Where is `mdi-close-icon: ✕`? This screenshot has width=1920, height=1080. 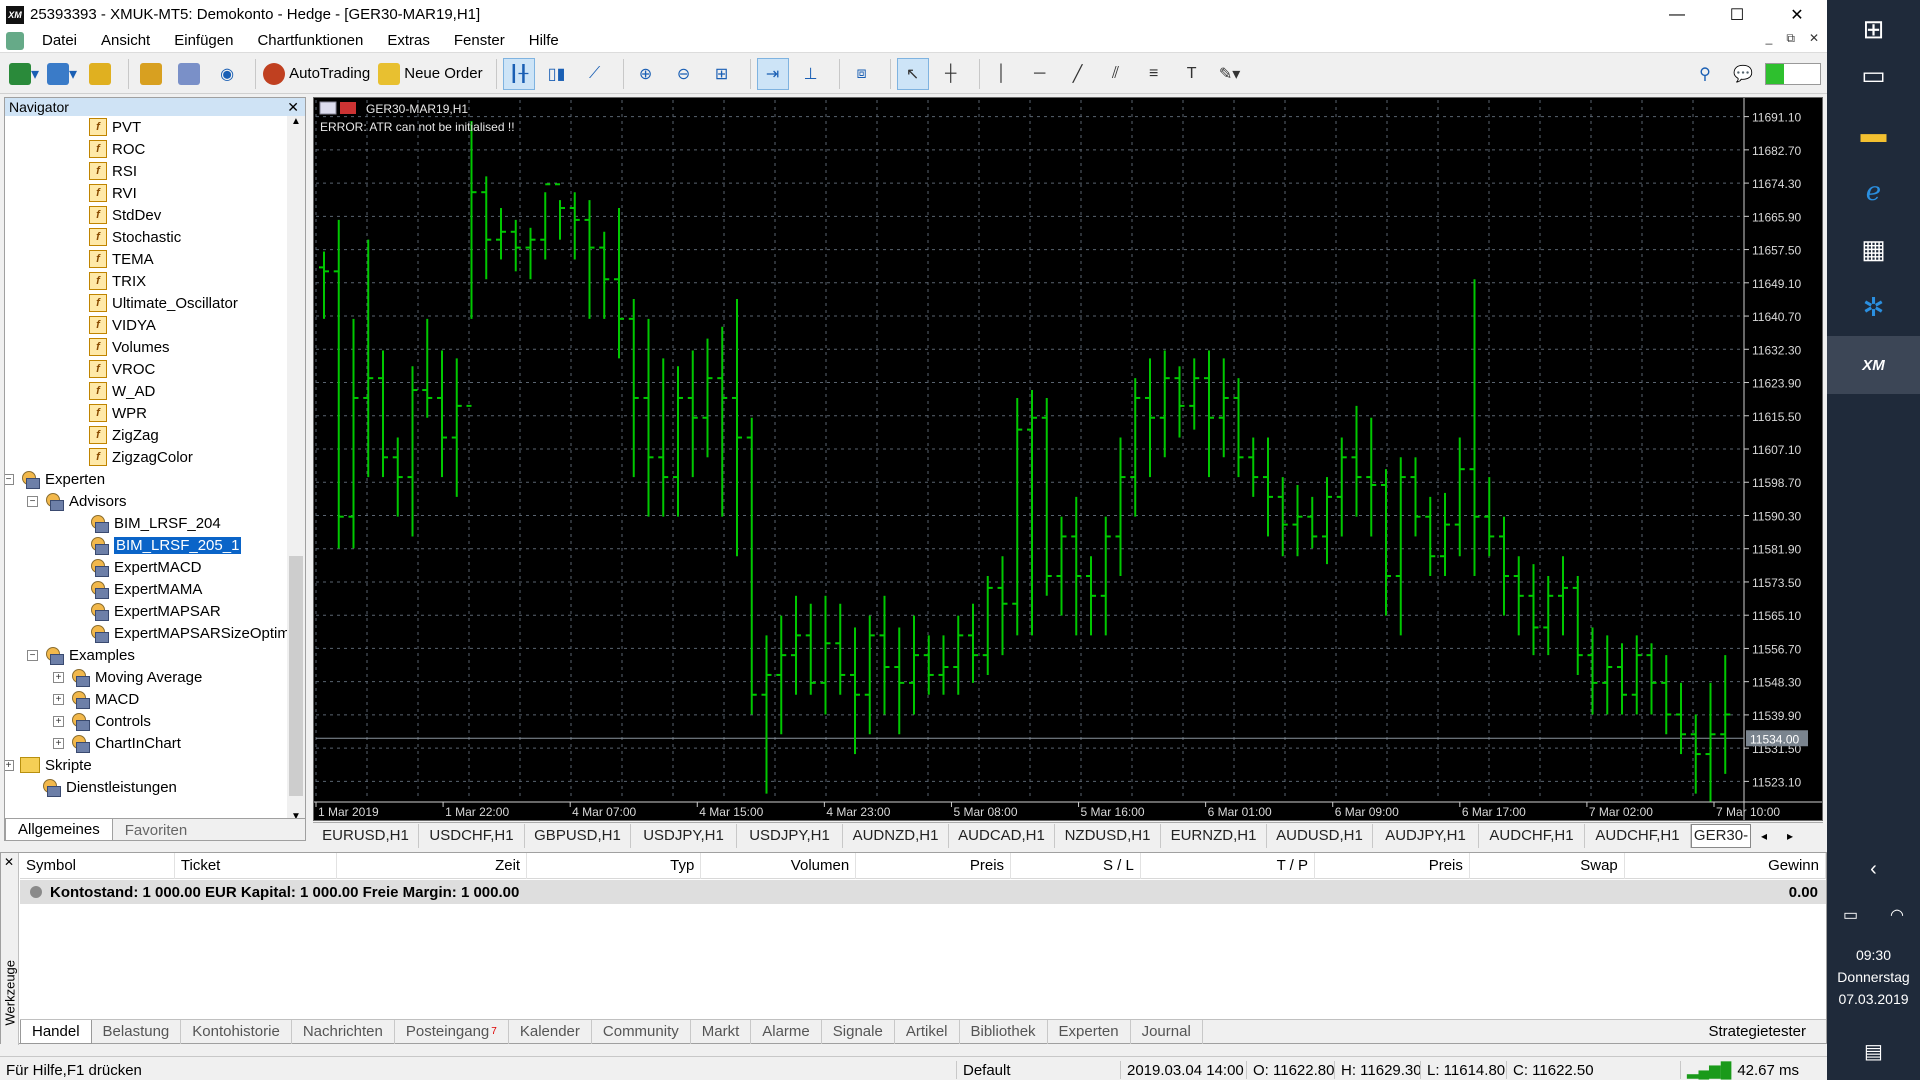
mdi-close-icon: ✕ is located at coordinates (1814, 38).